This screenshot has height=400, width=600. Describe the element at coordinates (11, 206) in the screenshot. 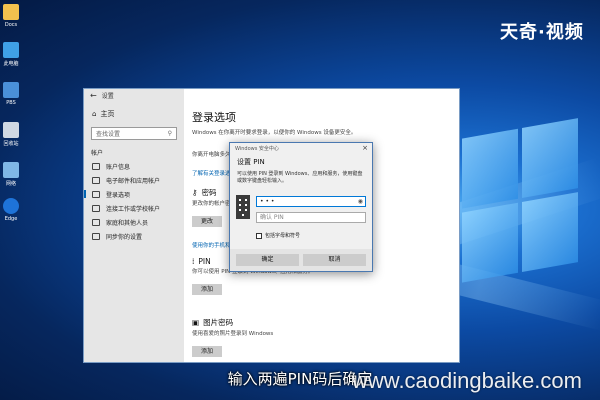

I see `edge-browser-icon` at that location.